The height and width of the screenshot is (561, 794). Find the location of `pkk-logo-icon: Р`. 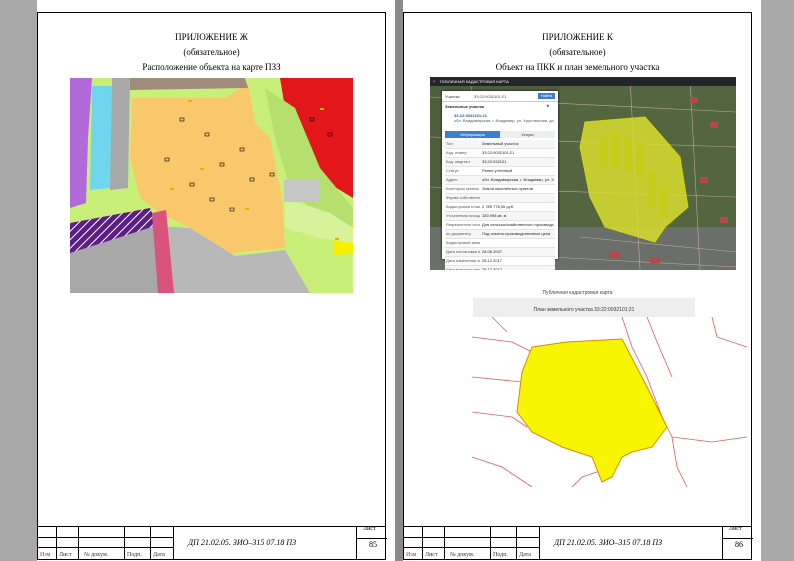

pkk-logo-icon: Р is located at coordinates (434, 81).